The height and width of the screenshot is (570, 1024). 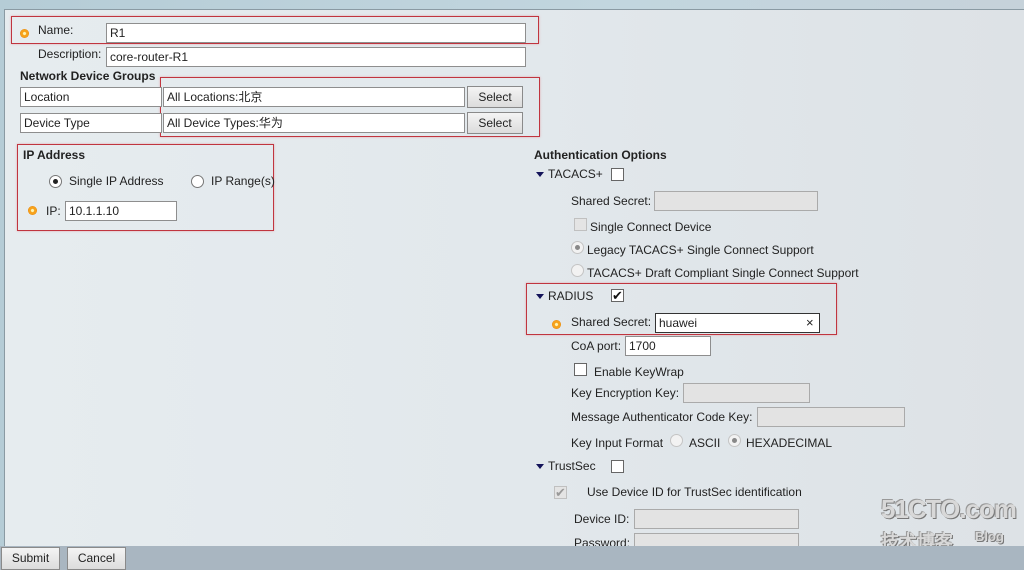 I want to click on mack-label: Message Authenticator Code Key:, so click(x=662, y=417).